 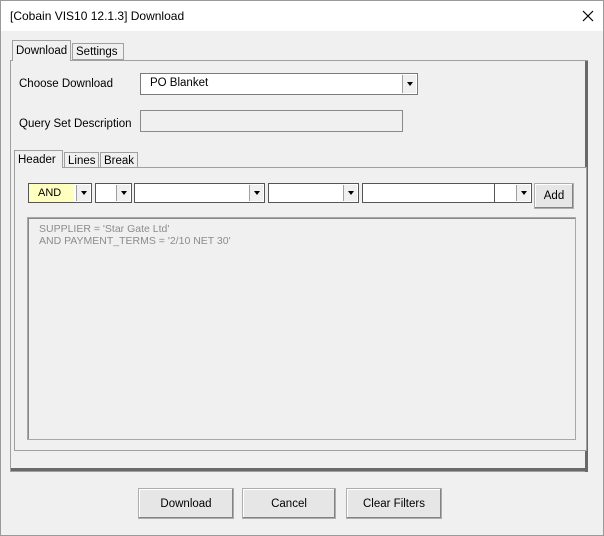 I want to click on operator-select, so click(x=313, y=193).